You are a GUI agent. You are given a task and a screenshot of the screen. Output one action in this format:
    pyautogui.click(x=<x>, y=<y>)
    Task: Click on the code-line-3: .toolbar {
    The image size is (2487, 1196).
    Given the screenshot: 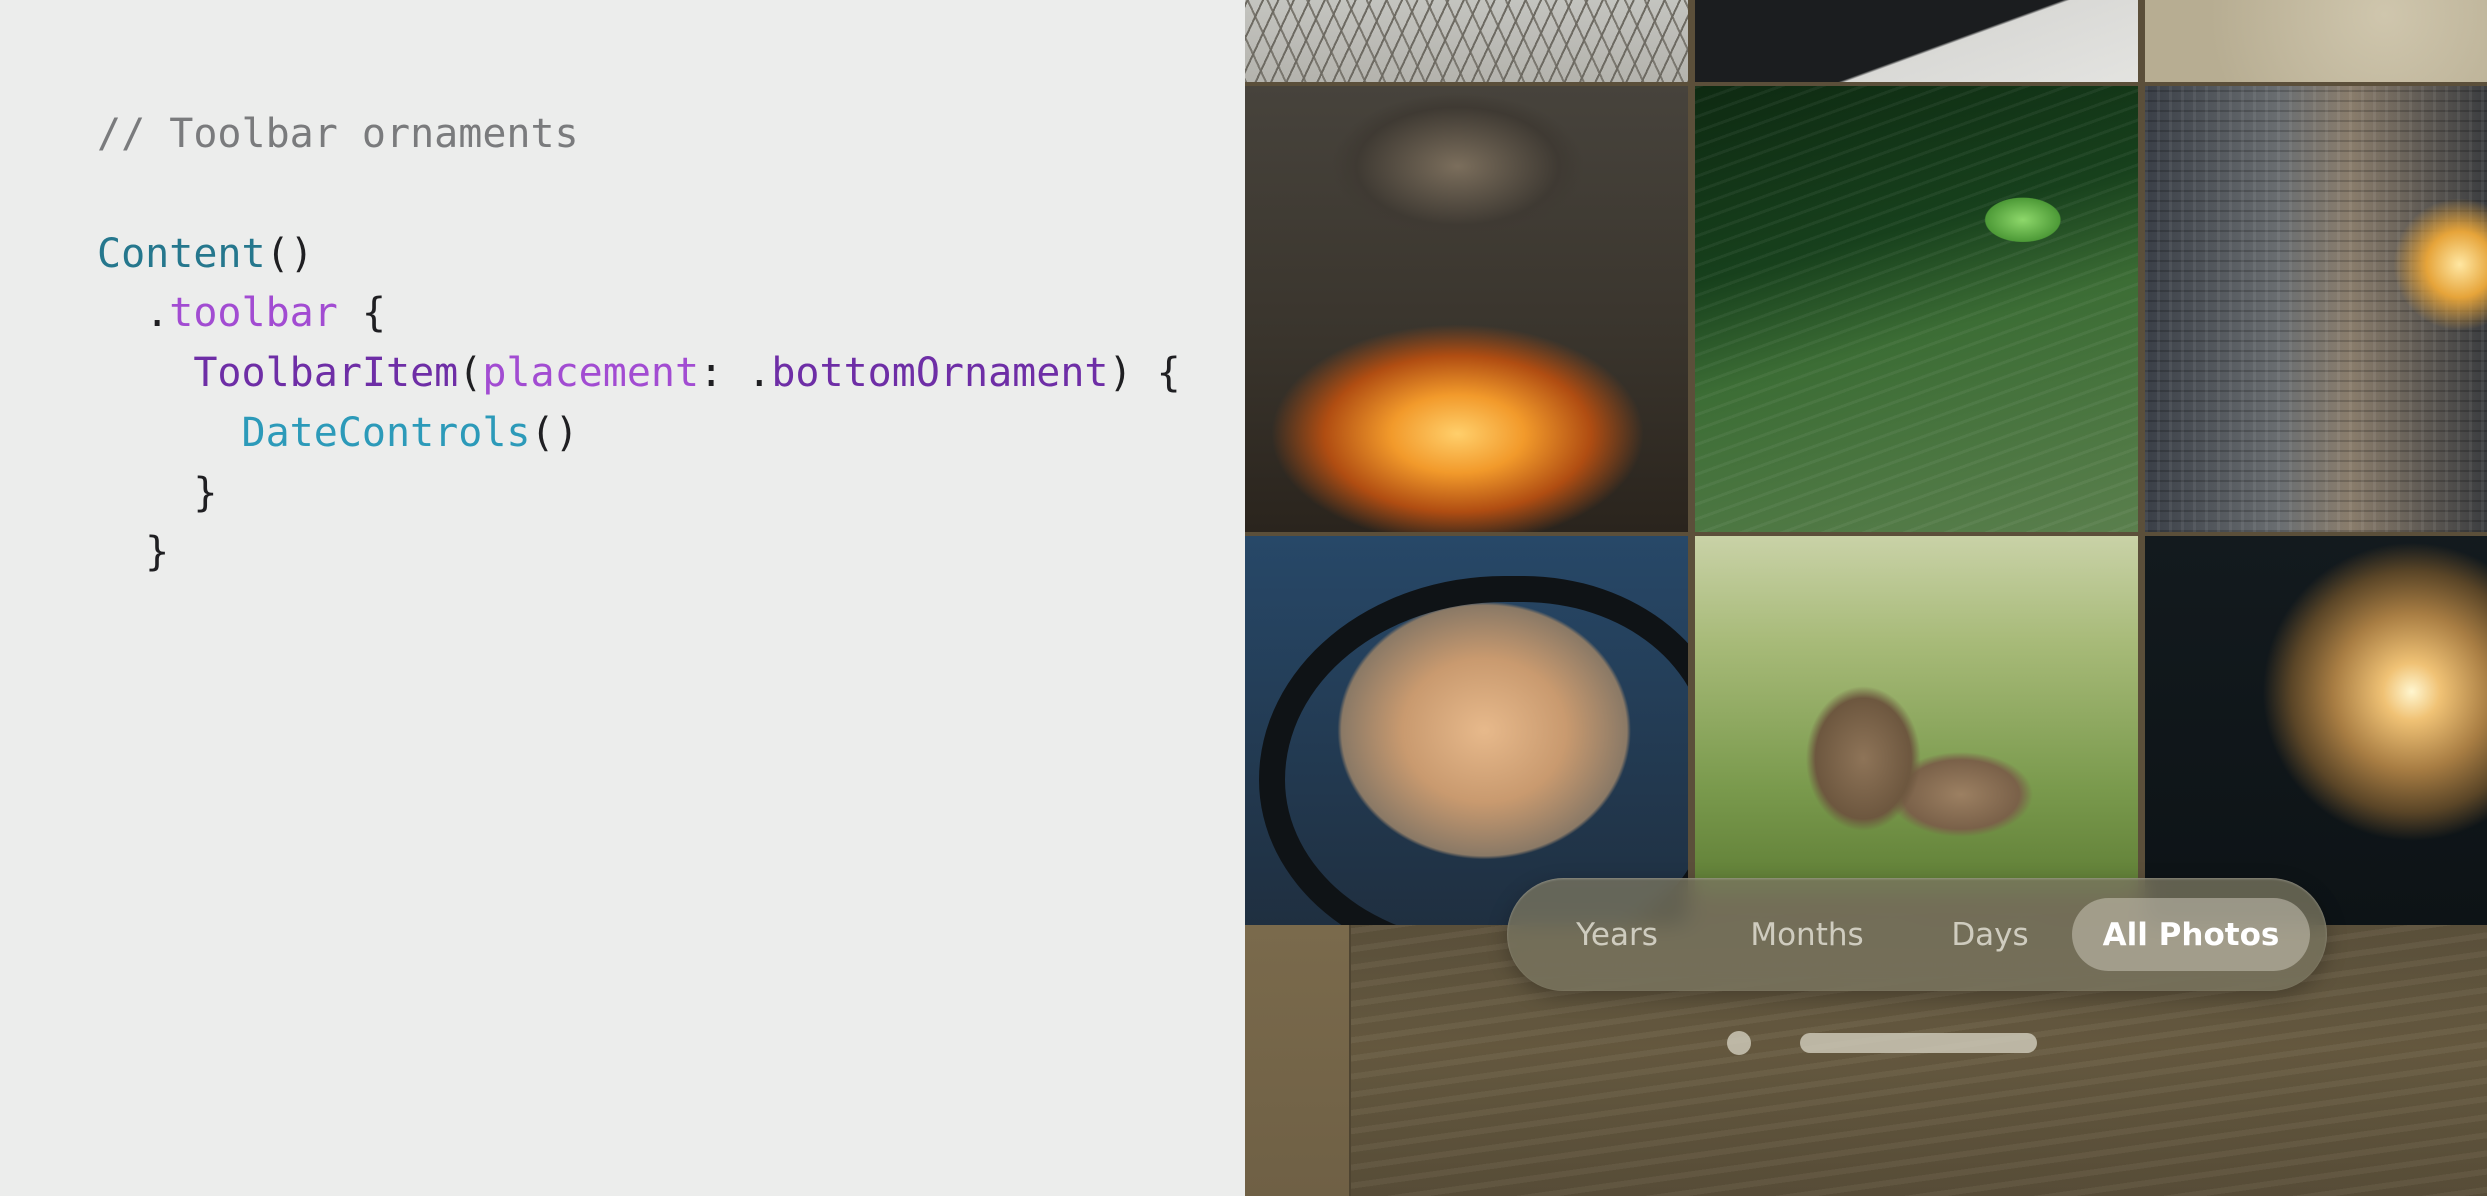 What is the action you would take?
    pyautogui.click(x=241, y=313)
    